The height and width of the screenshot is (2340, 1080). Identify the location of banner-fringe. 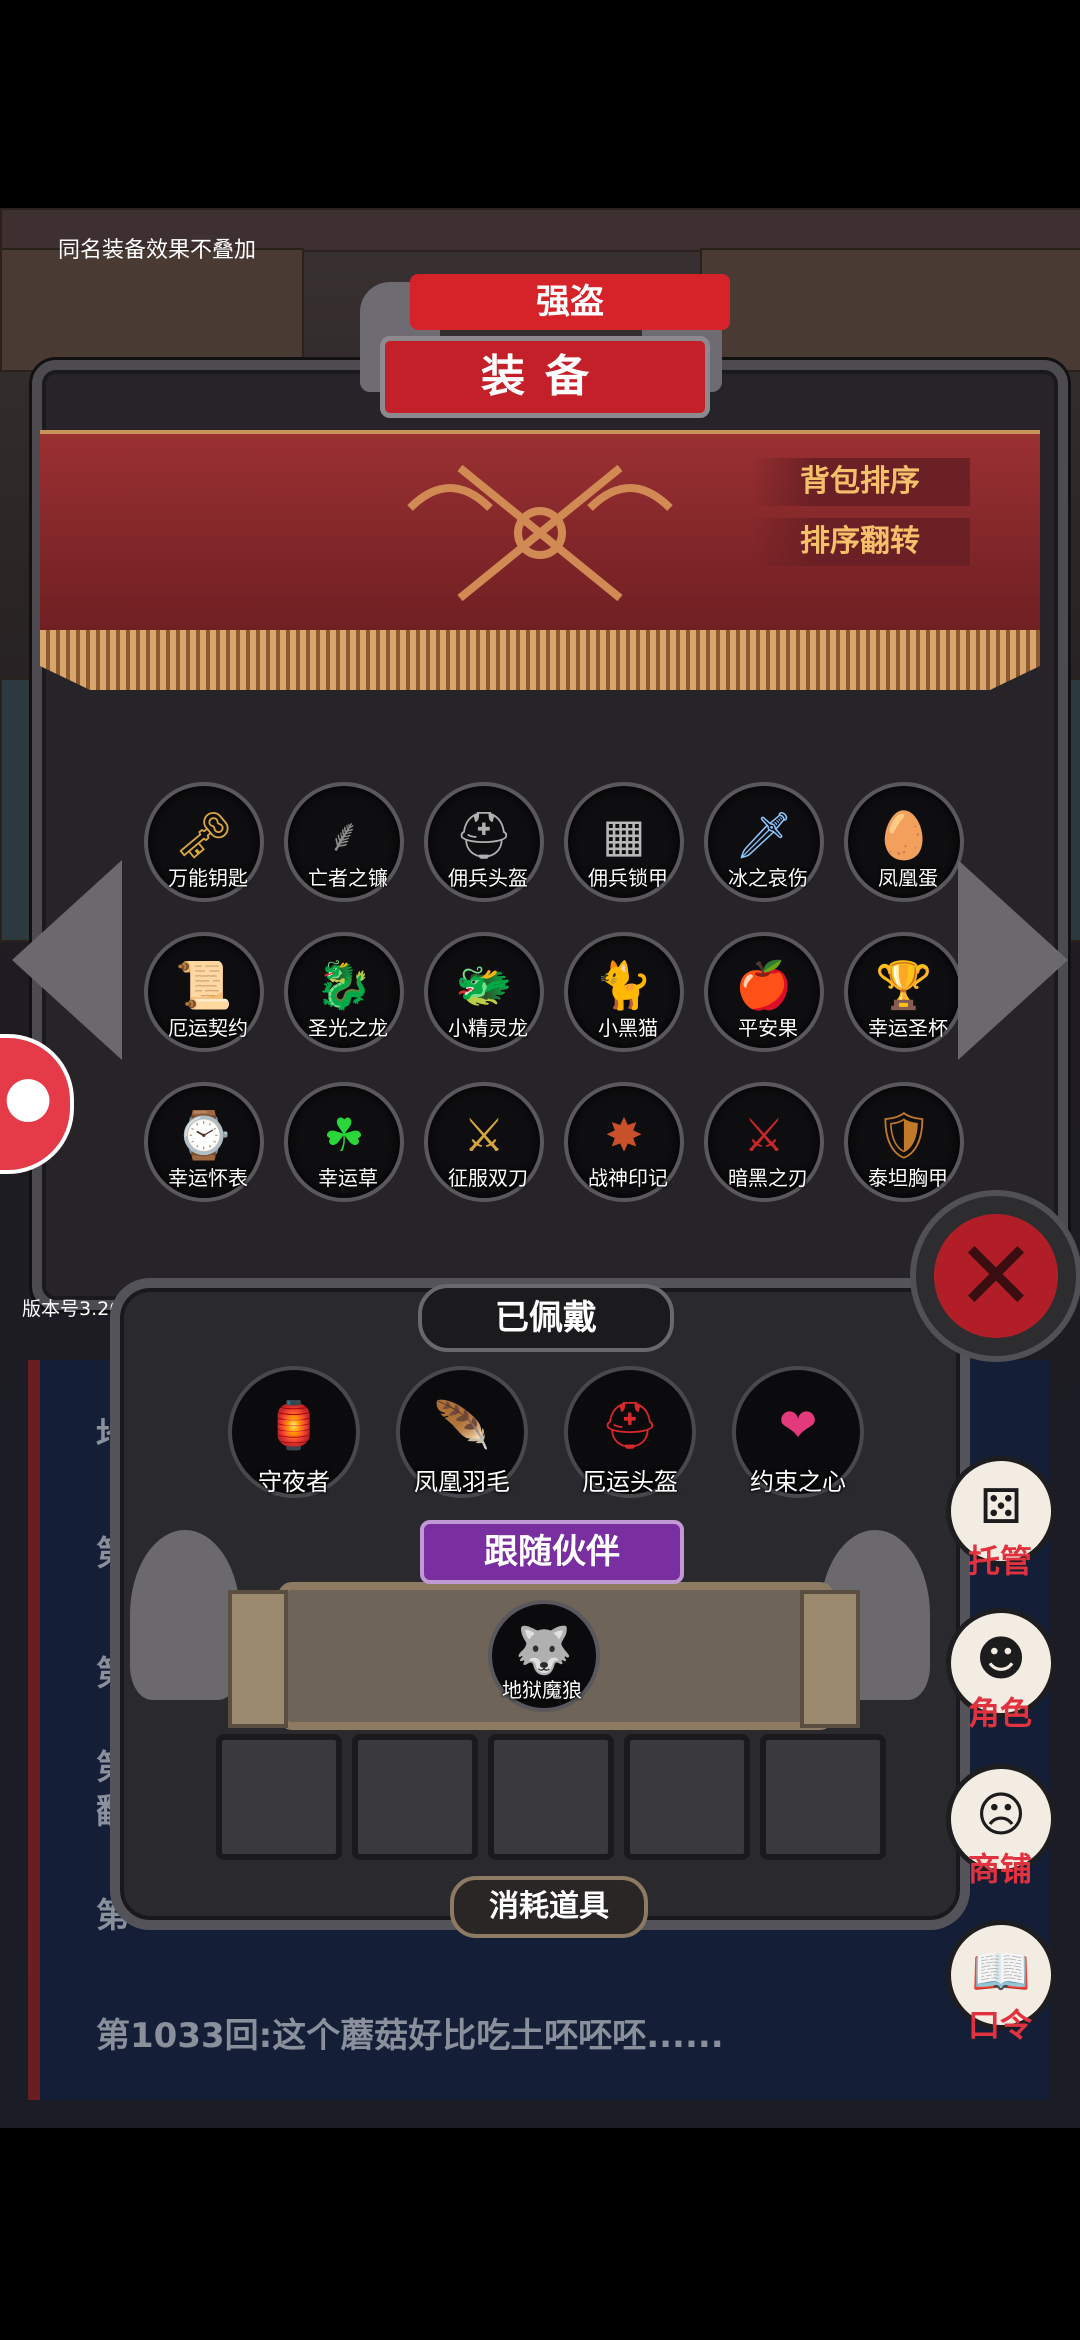
(540, 660).